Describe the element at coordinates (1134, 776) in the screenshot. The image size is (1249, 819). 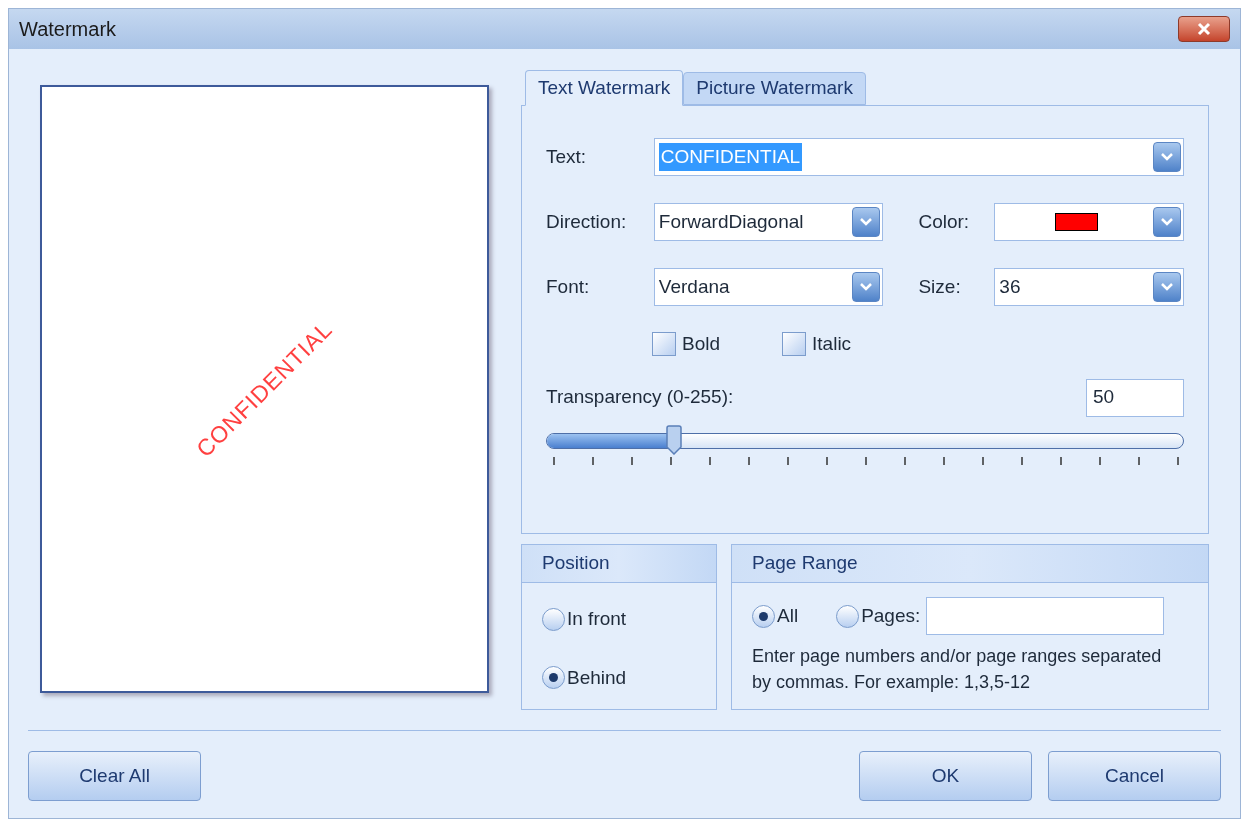
I see `cancel-button: Cancel` at that location.